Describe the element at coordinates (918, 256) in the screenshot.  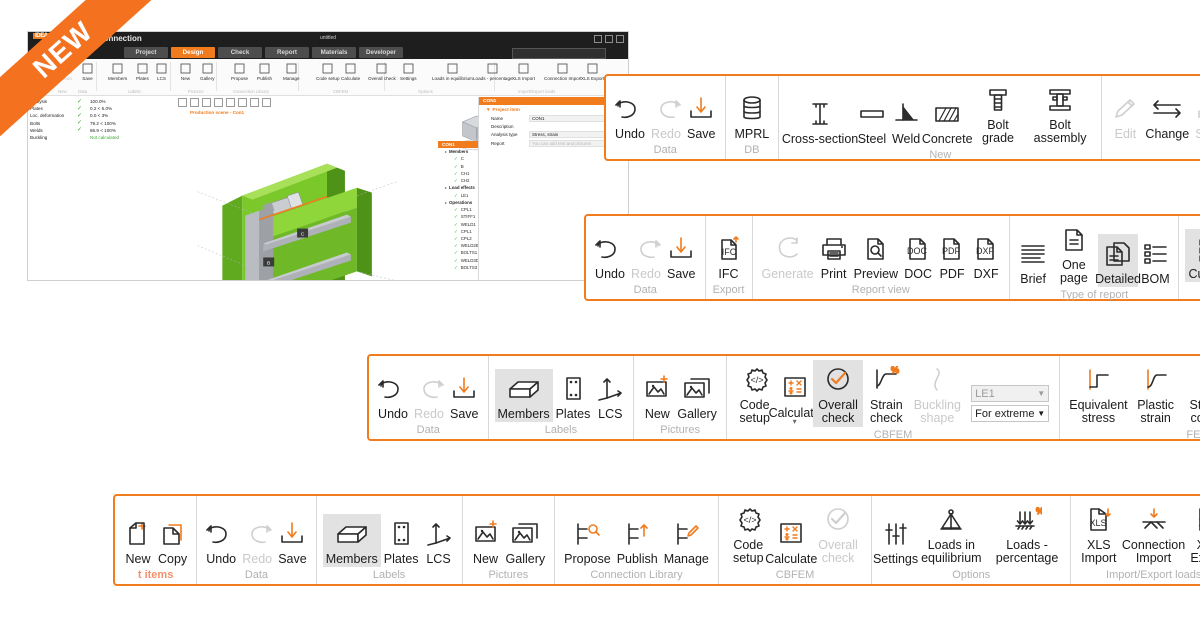
I see `doc-button: DOC DOC` at that location.